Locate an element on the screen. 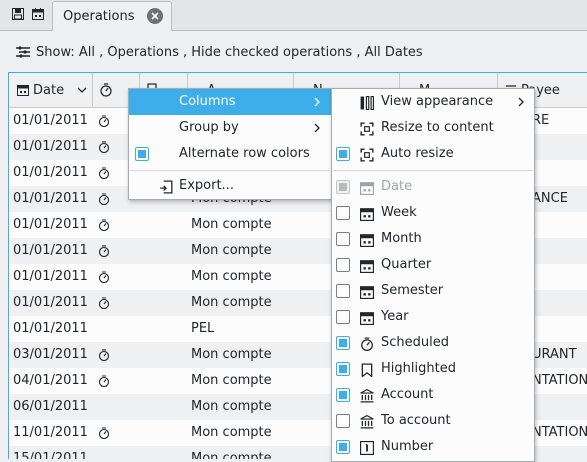 The height and width of the screenshot is (462, 587). export-icon is located at coordinates (166, 187).